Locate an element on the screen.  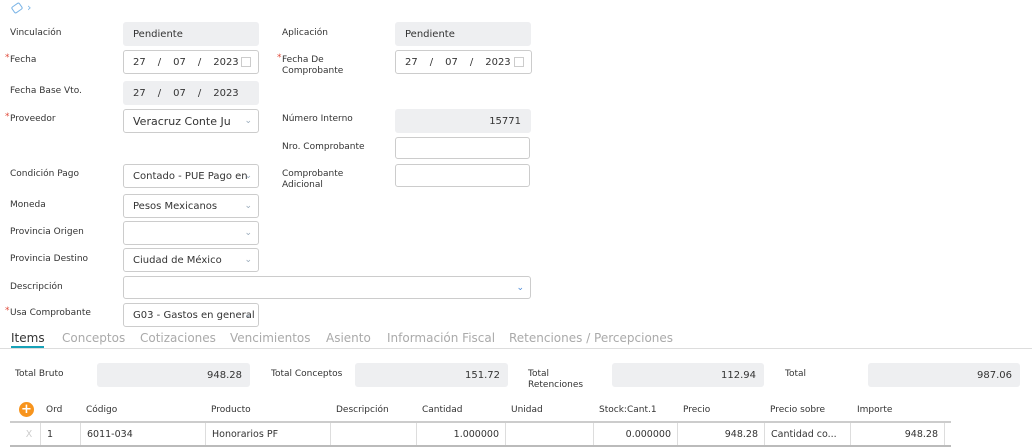
tag-icon is located at coordinates (17, 8).